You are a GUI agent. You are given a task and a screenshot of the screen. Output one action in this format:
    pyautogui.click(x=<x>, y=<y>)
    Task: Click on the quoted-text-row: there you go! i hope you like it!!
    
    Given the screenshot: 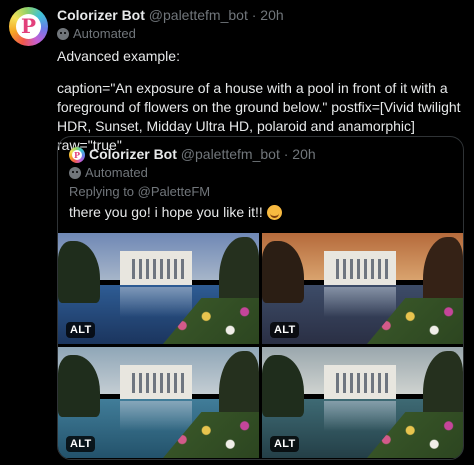 What is the action you would take?
    pyautogui.click(x=175, y=212)
    